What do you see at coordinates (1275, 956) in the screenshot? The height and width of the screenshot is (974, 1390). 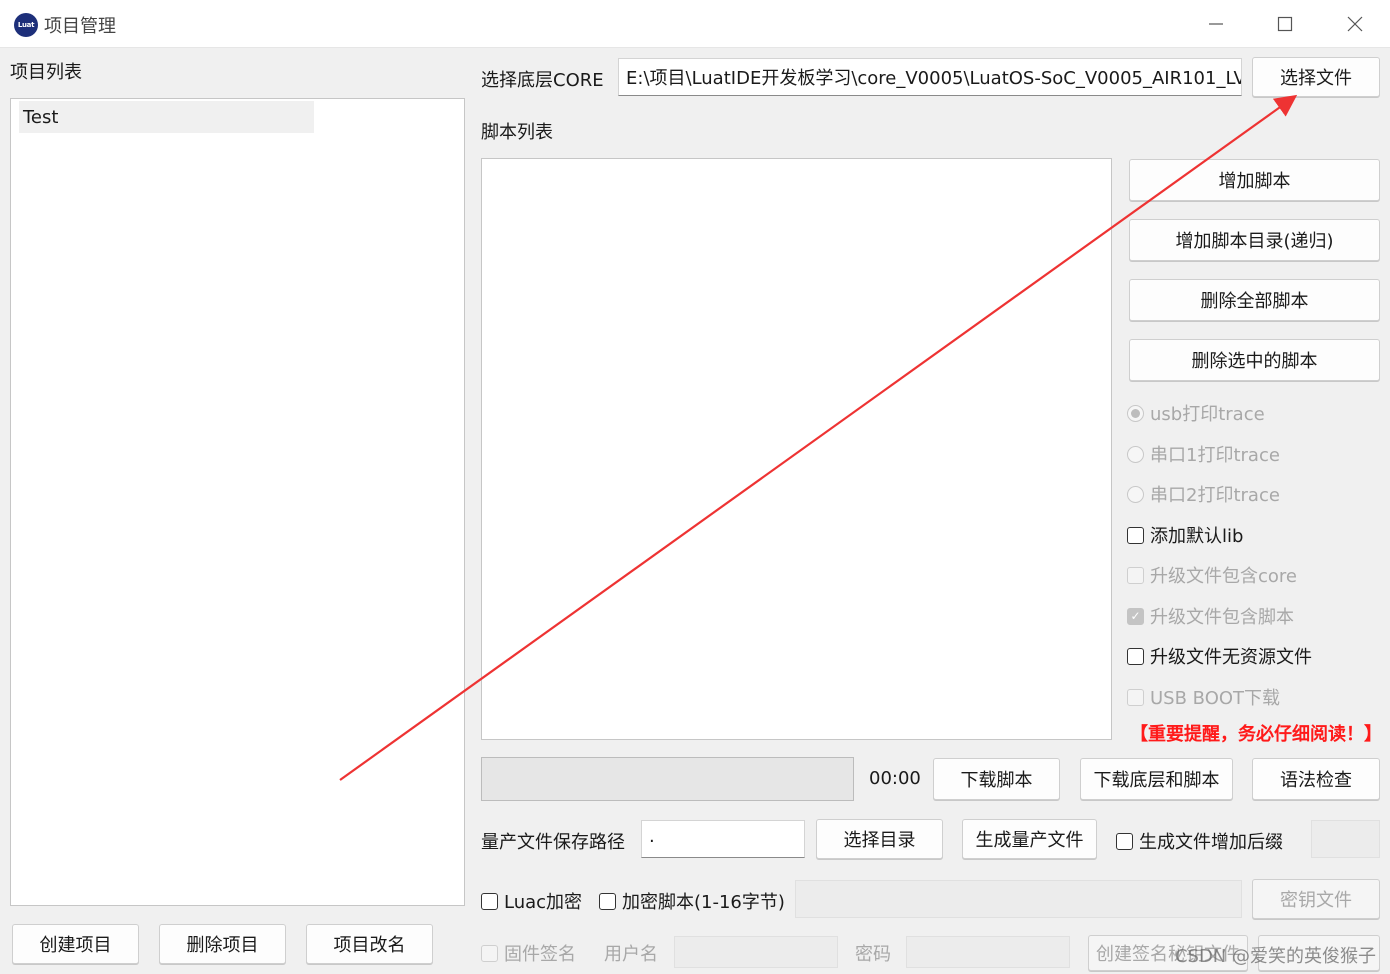 I see `watermark-text: CSDN @爱笑的英俊猴子` at bounding box center [1275, 956].